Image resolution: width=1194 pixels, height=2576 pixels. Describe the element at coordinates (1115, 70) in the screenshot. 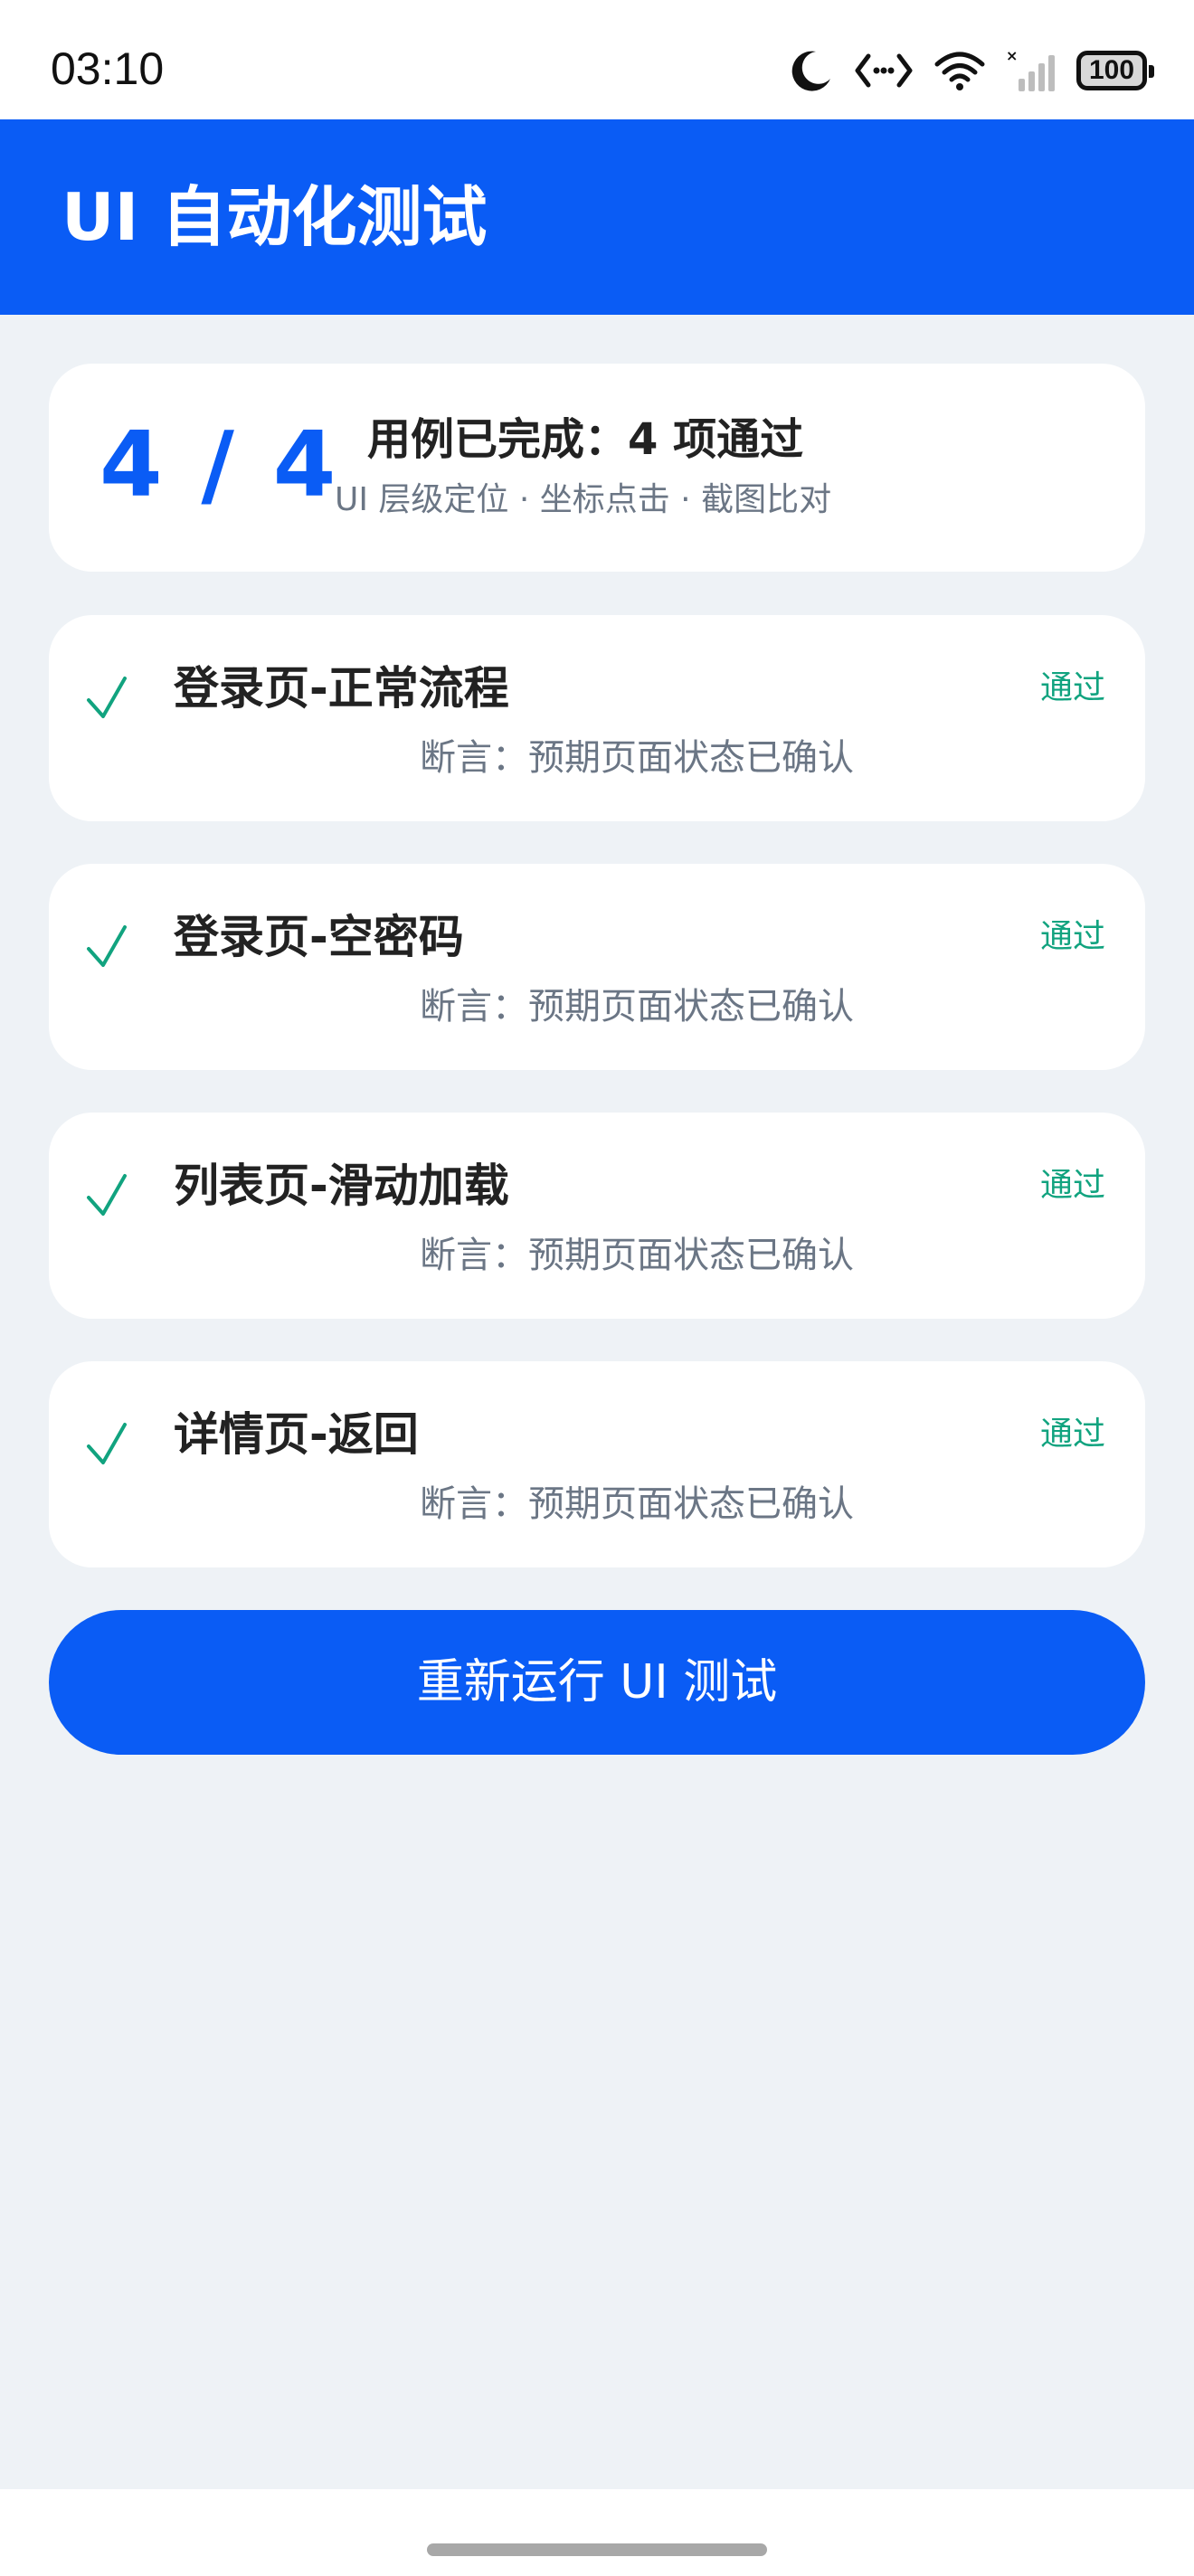

I see `battery-icon: 100` at that location.